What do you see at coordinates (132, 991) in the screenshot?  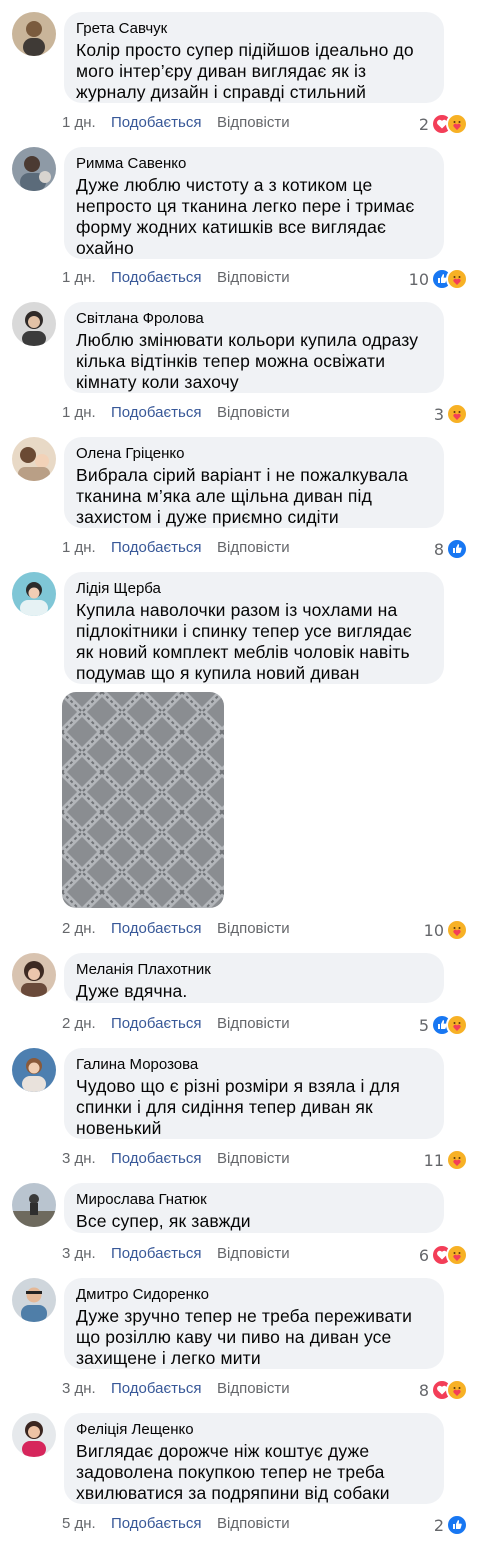 I see `comment-text: Дуже вдячна.` at bounding box center [132, 991].